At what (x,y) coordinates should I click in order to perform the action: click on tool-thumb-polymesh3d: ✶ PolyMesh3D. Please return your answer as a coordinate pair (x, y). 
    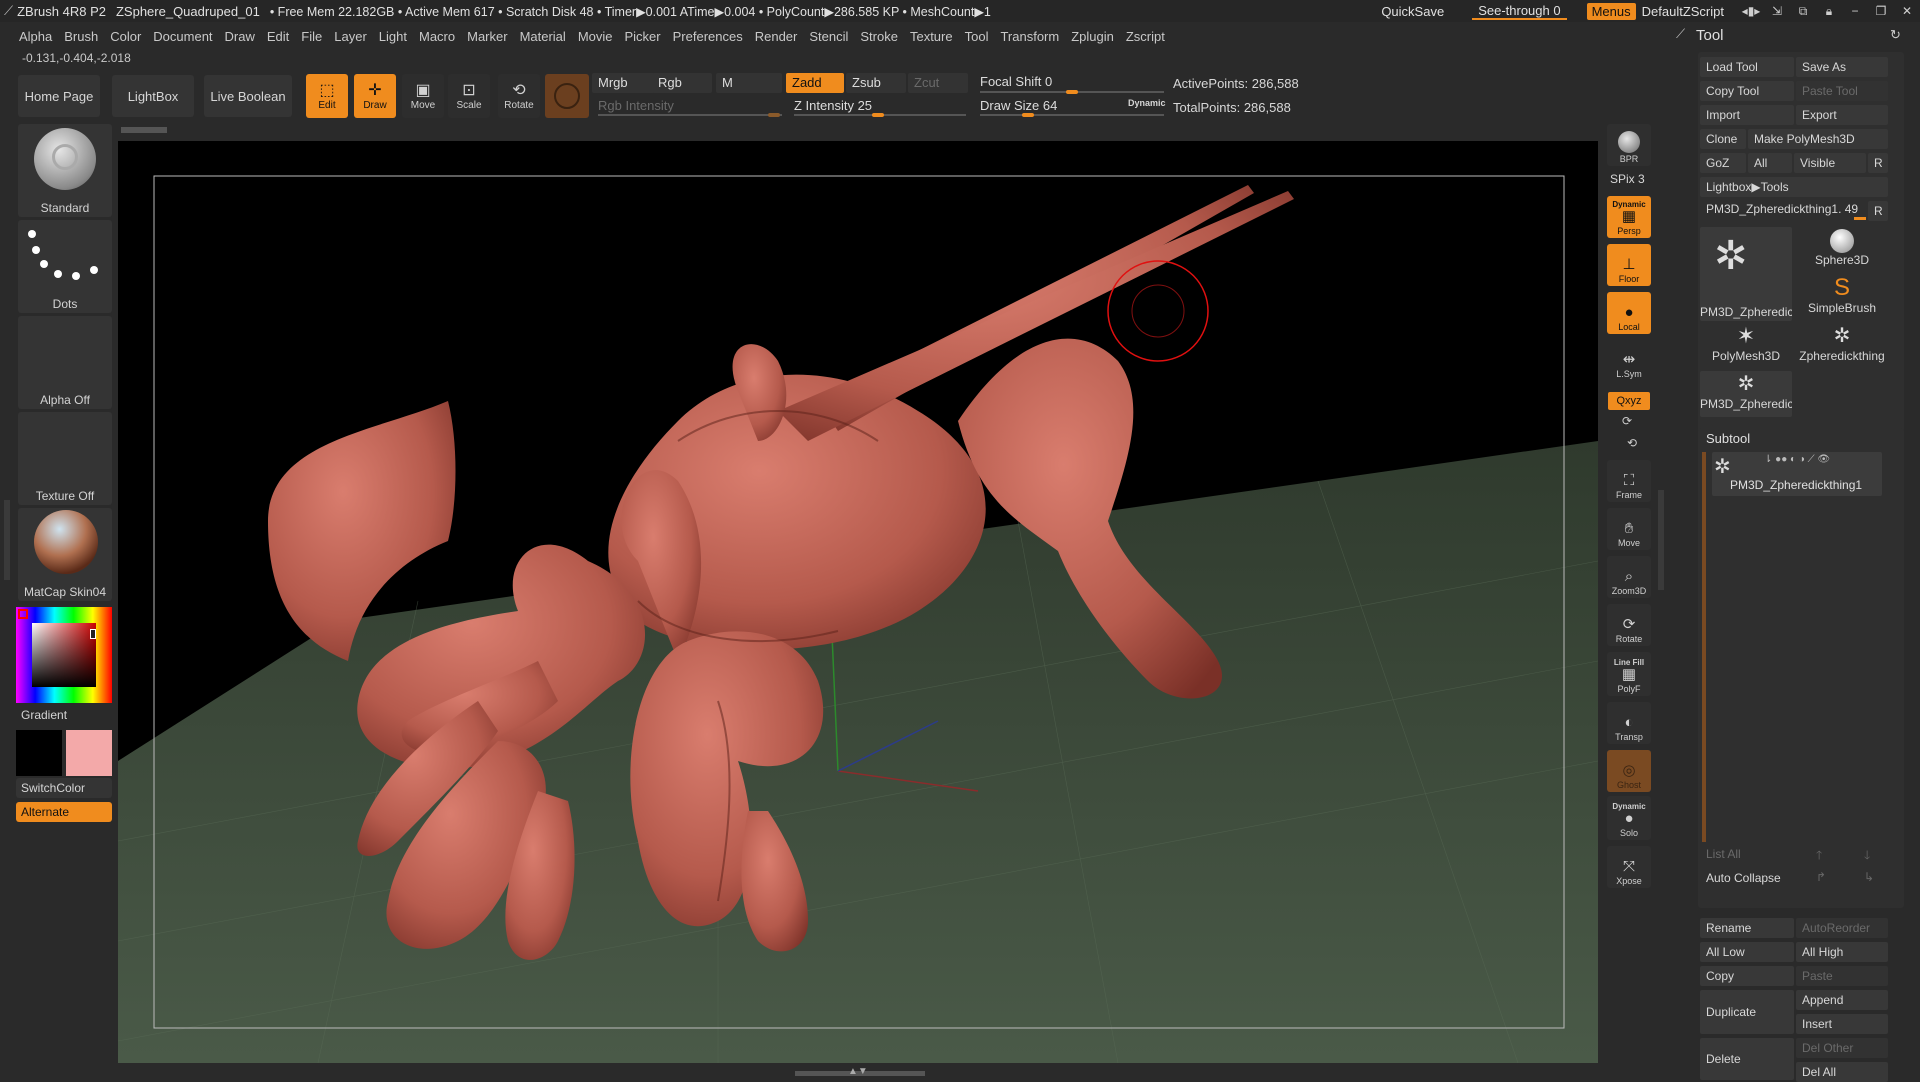
    Looking at the image, I should click on (1746, 346).